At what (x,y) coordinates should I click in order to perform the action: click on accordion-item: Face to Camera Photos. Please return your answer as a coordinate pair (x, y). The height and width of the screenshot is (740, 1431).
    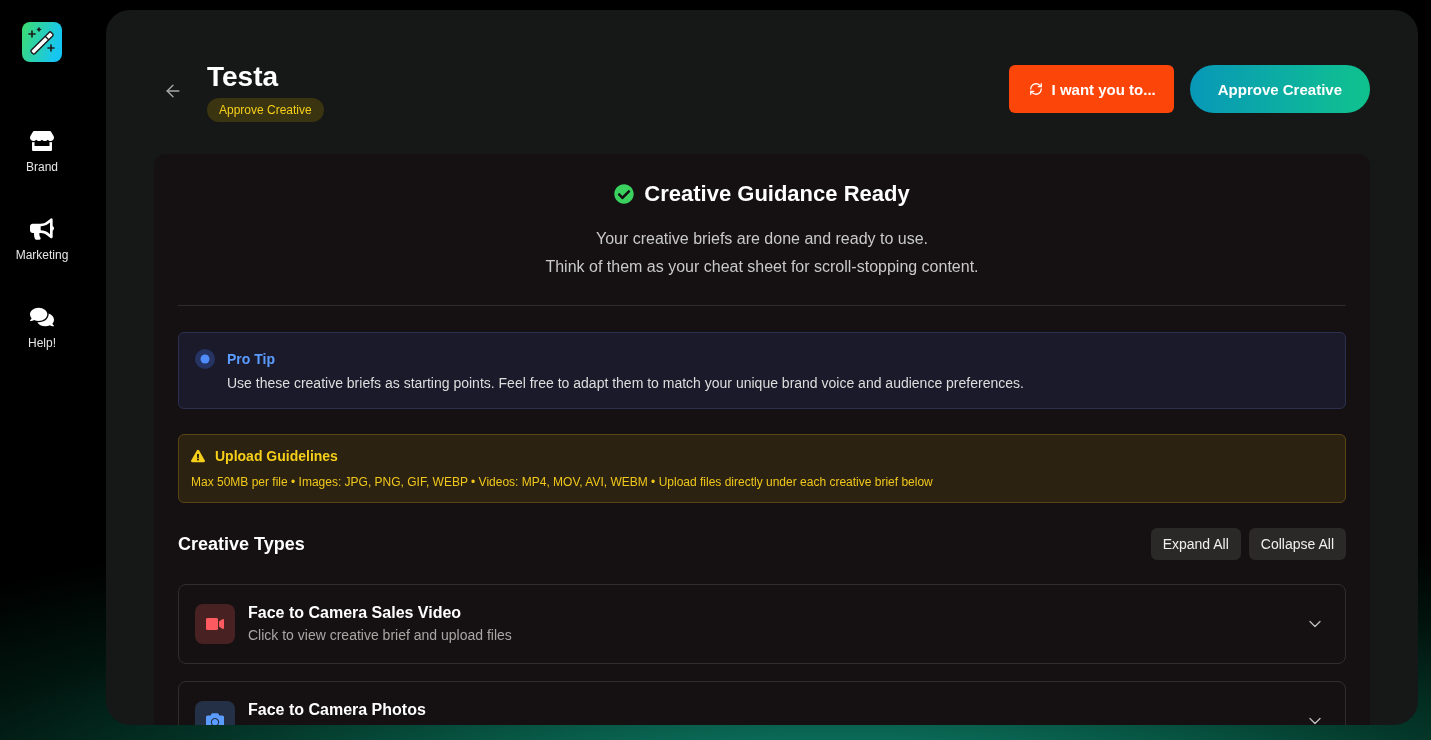
    Looking at the image, I should click on (762, 703).